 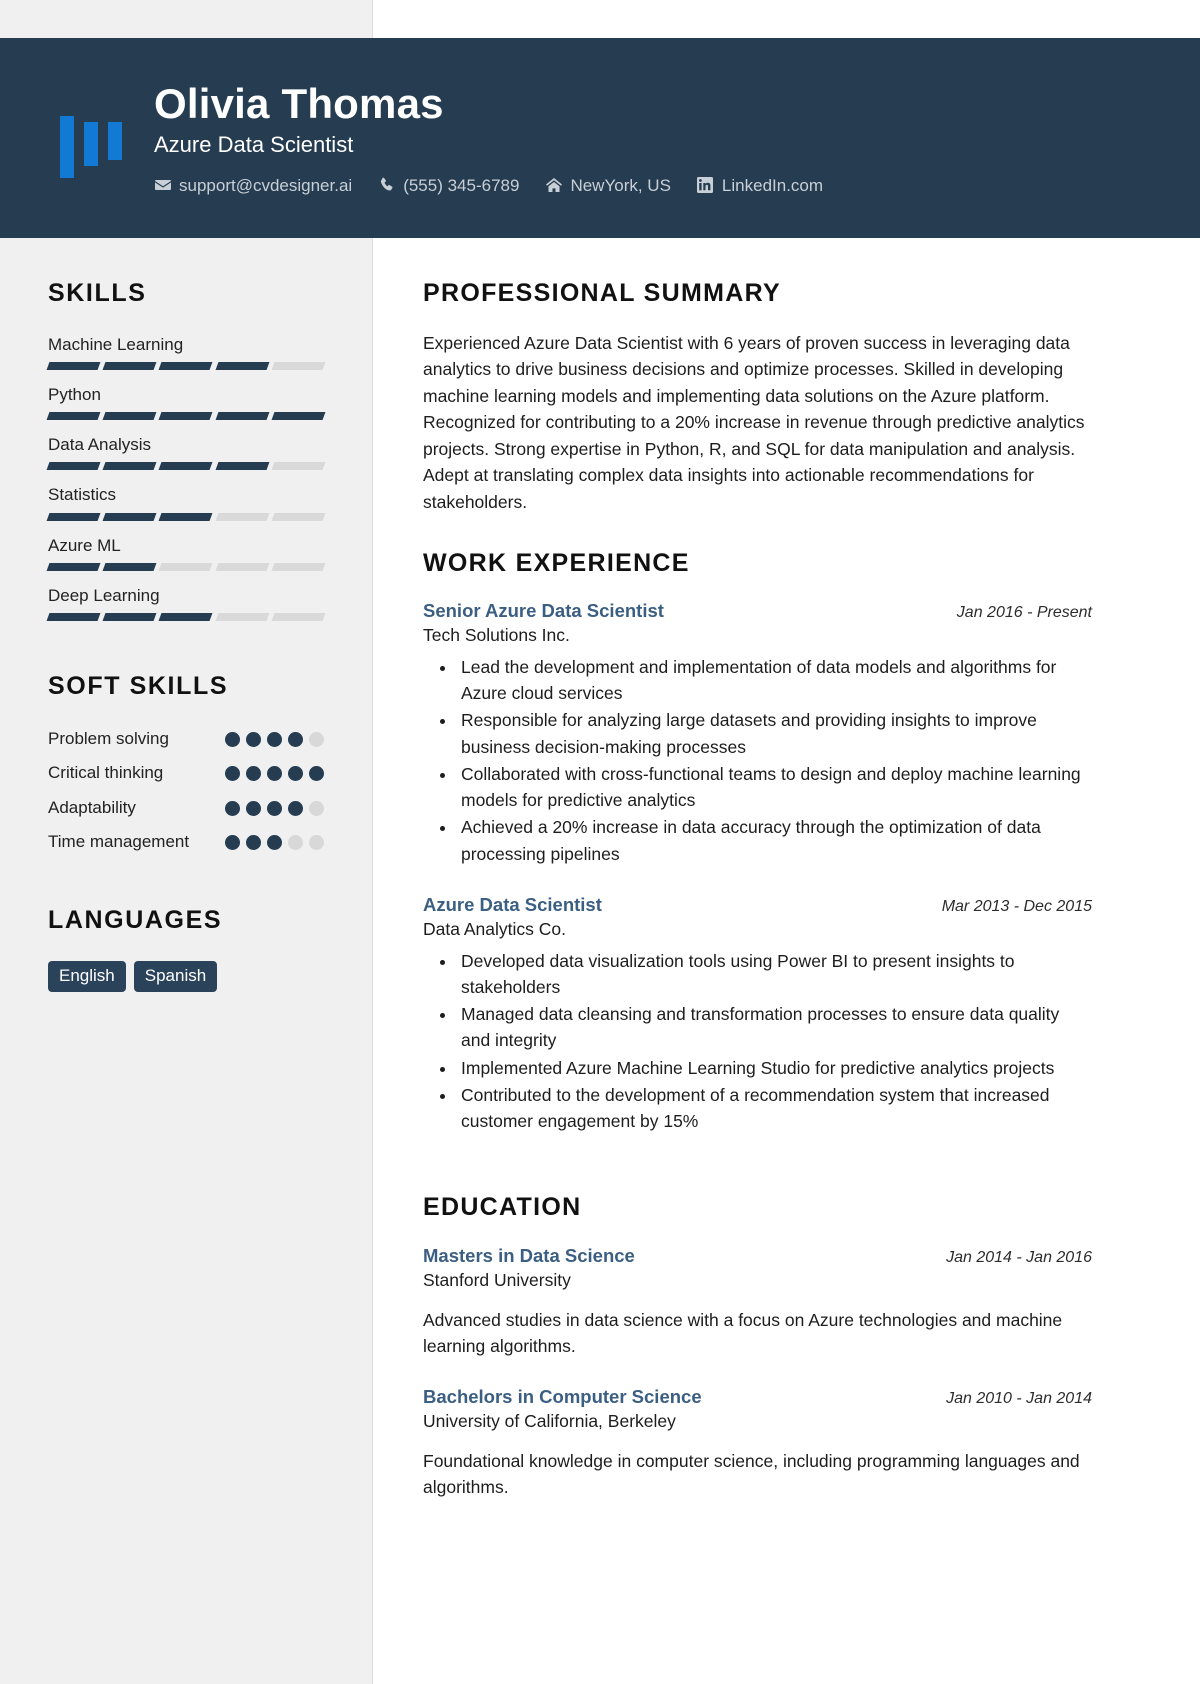 I want to click on skills-heading: SKILLS, so click(x=97, y=293).